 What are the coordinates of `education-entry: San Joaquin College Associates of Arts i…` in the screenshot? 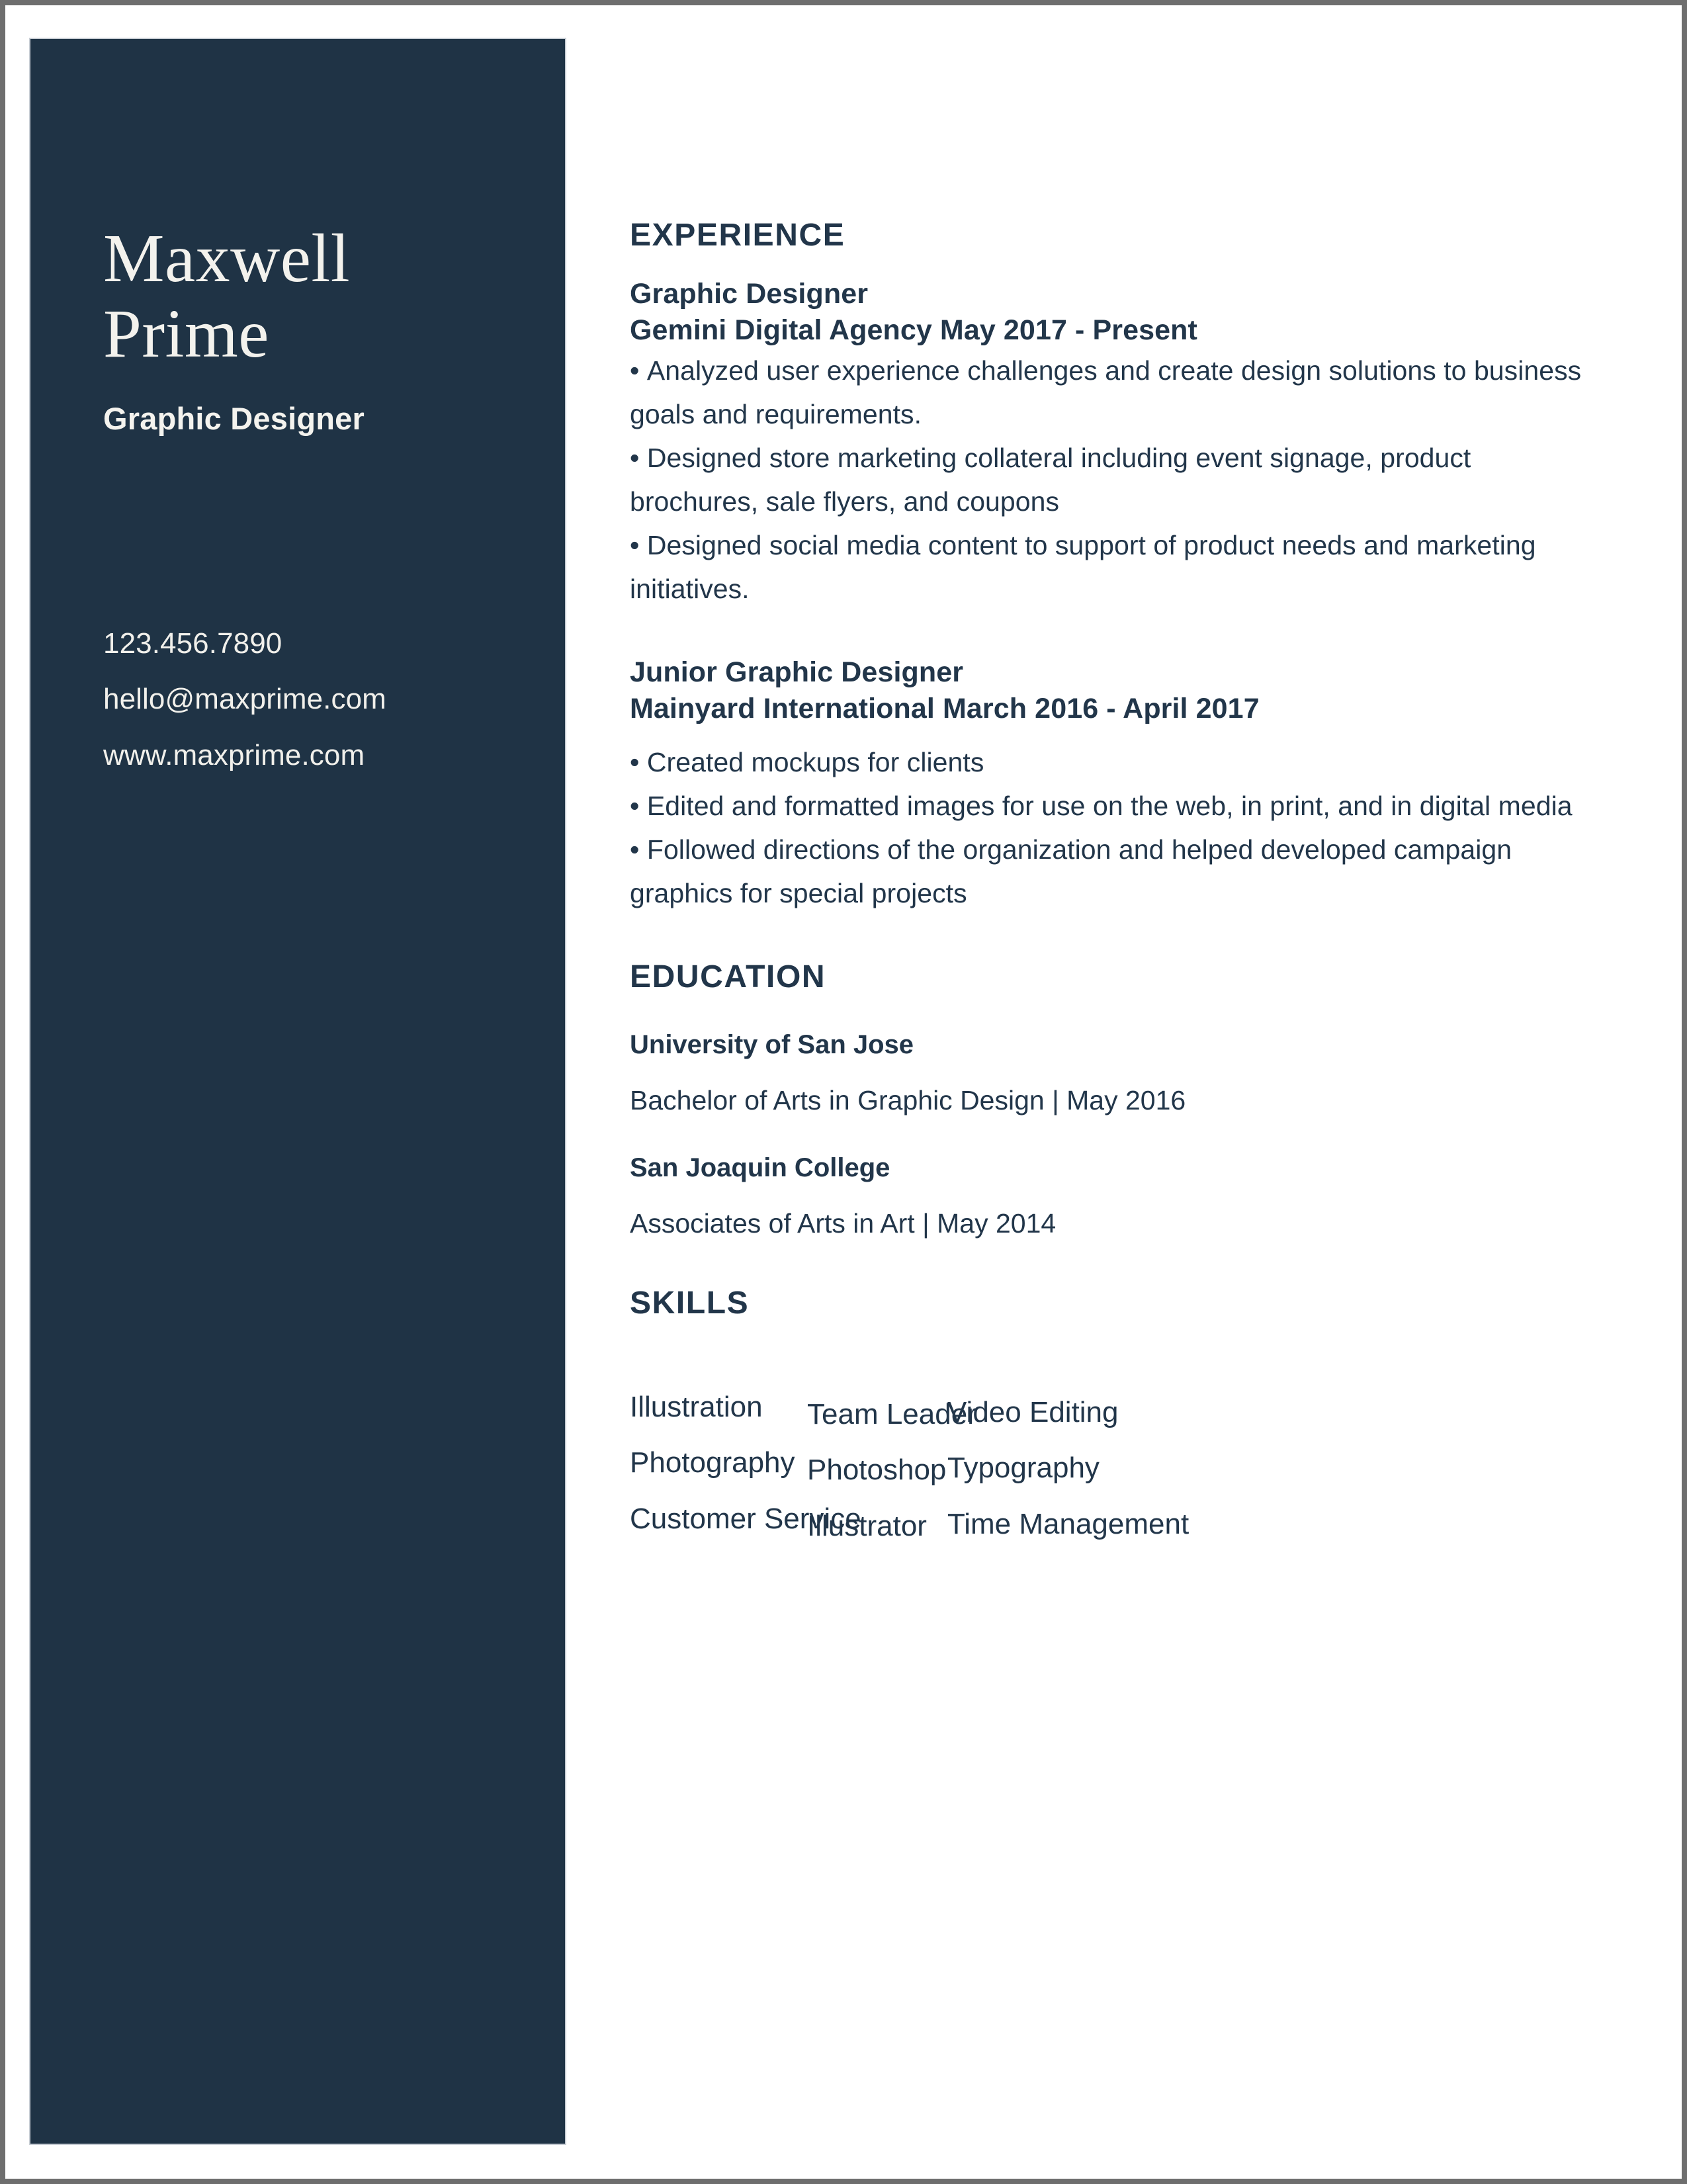 It's located at (1113, 1196).